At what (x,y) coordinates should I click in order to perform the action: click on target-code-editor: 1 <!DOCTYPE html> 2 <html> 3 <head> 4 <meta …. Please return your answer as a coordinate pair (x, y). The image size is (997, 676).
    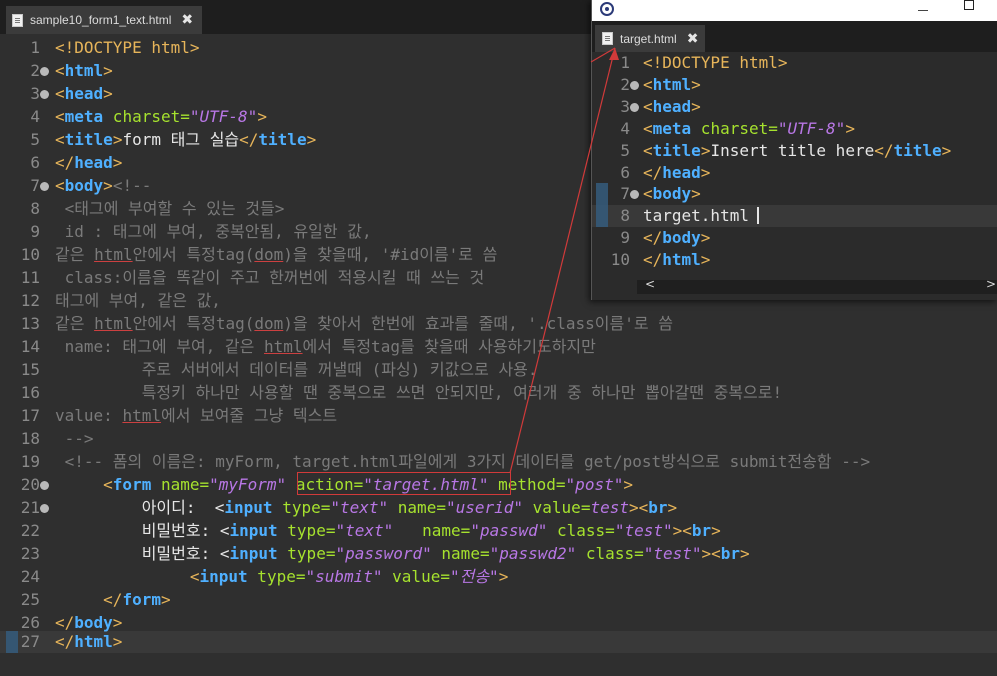
    Looking at the image, I should click on (794, 171).